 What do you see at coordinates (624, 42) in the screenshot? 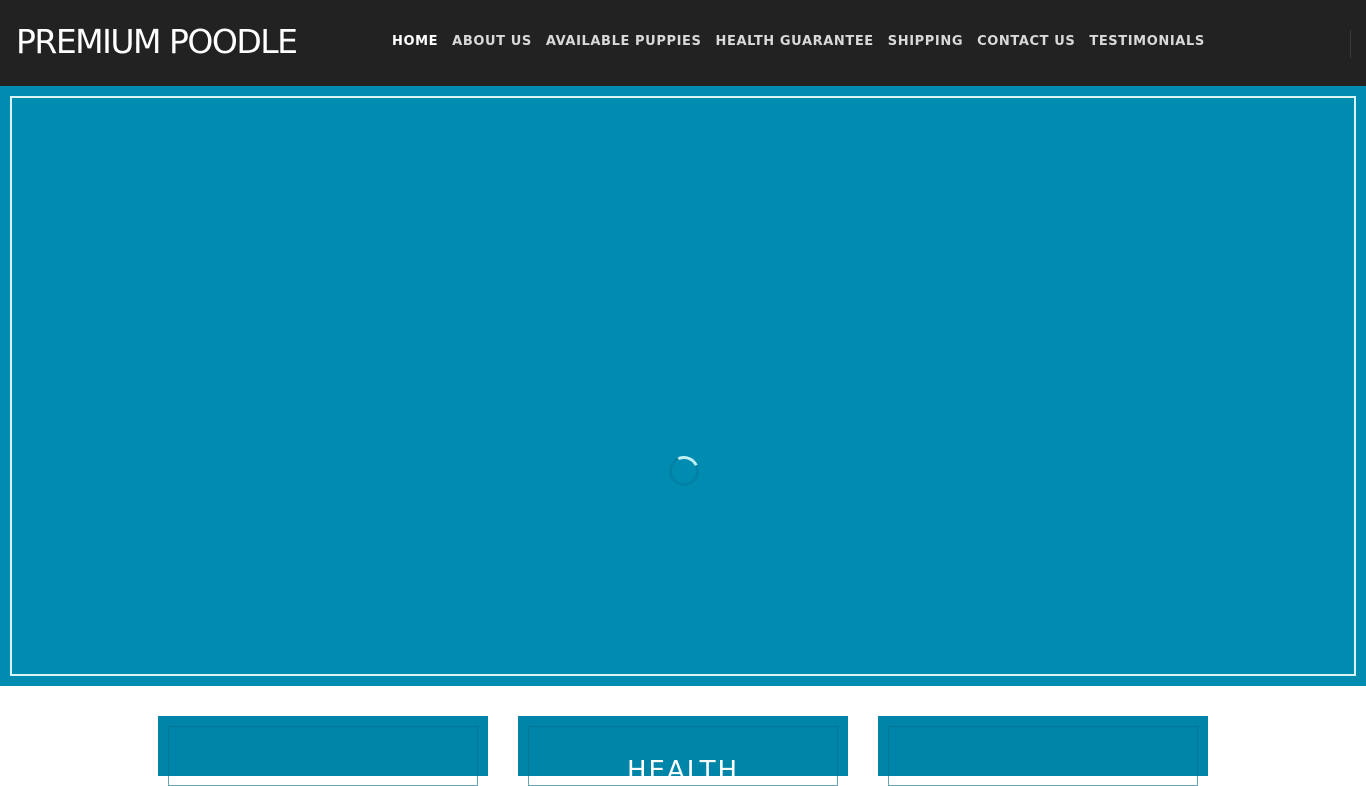
I see `nav-item-available-puppies: AVAILABLE PUPPIES` at bounding box center [624, 42].